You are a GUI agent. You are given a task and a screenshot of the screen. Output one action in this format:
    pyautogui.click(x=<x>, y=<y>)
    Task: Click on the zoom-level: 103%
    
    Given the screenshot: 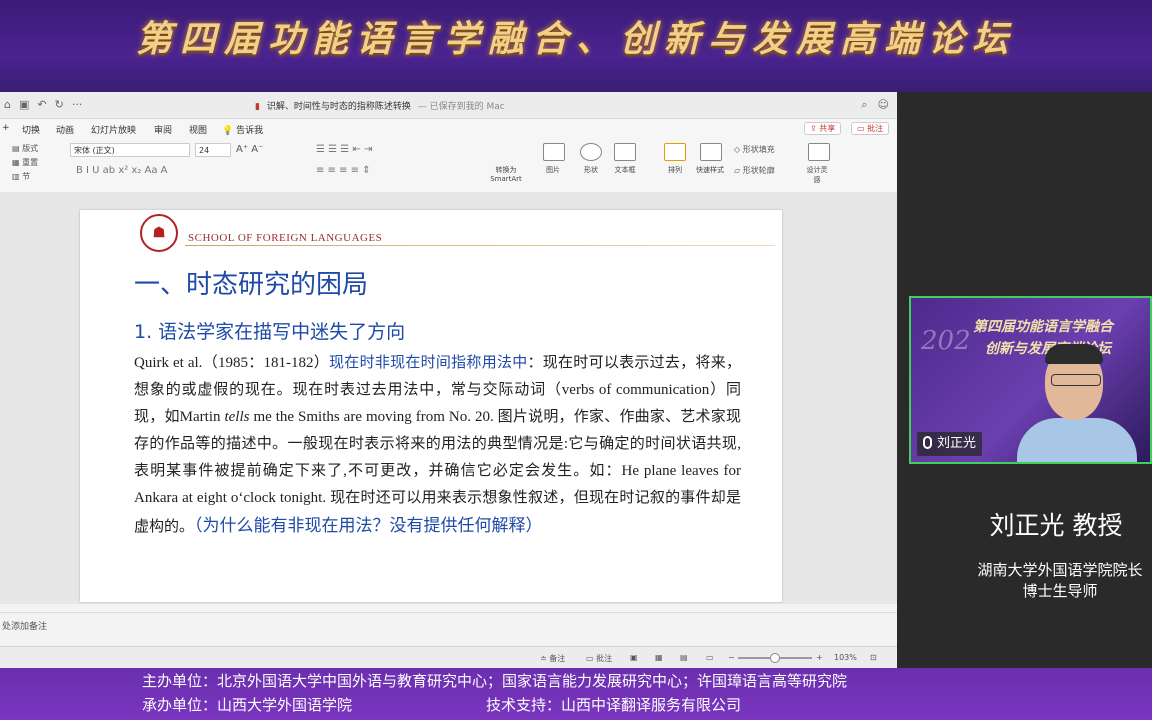 What is the action you would take?
    pyautogui.click(x=845, y=657)
    